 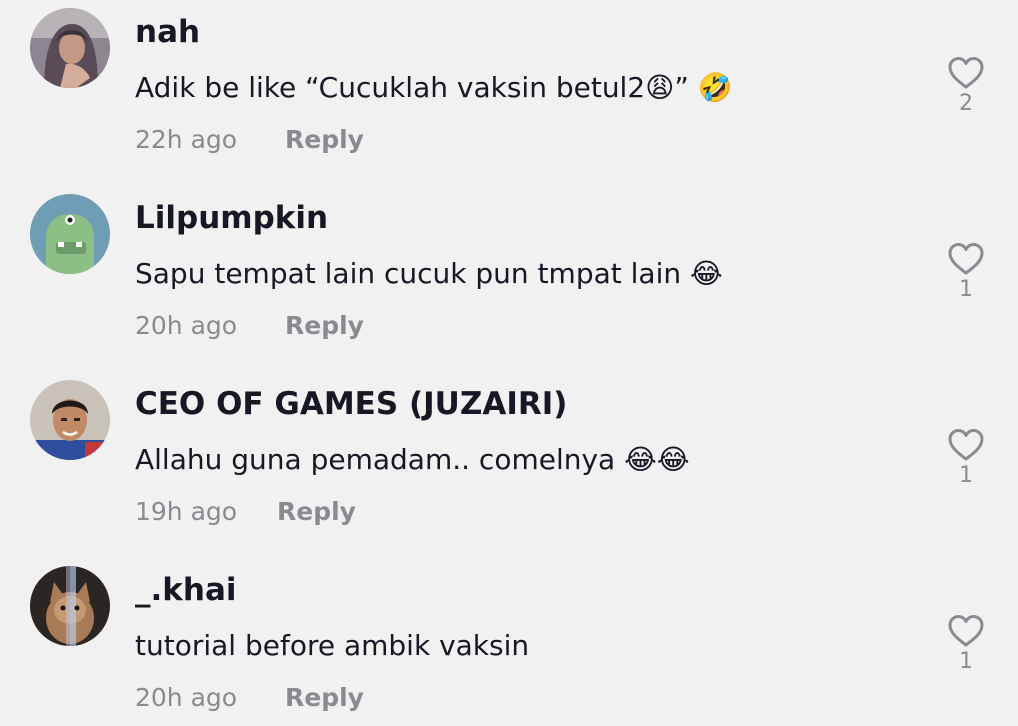 I want to click on weary-face-emoji-icon: 😩, so click(x=660, y=87).